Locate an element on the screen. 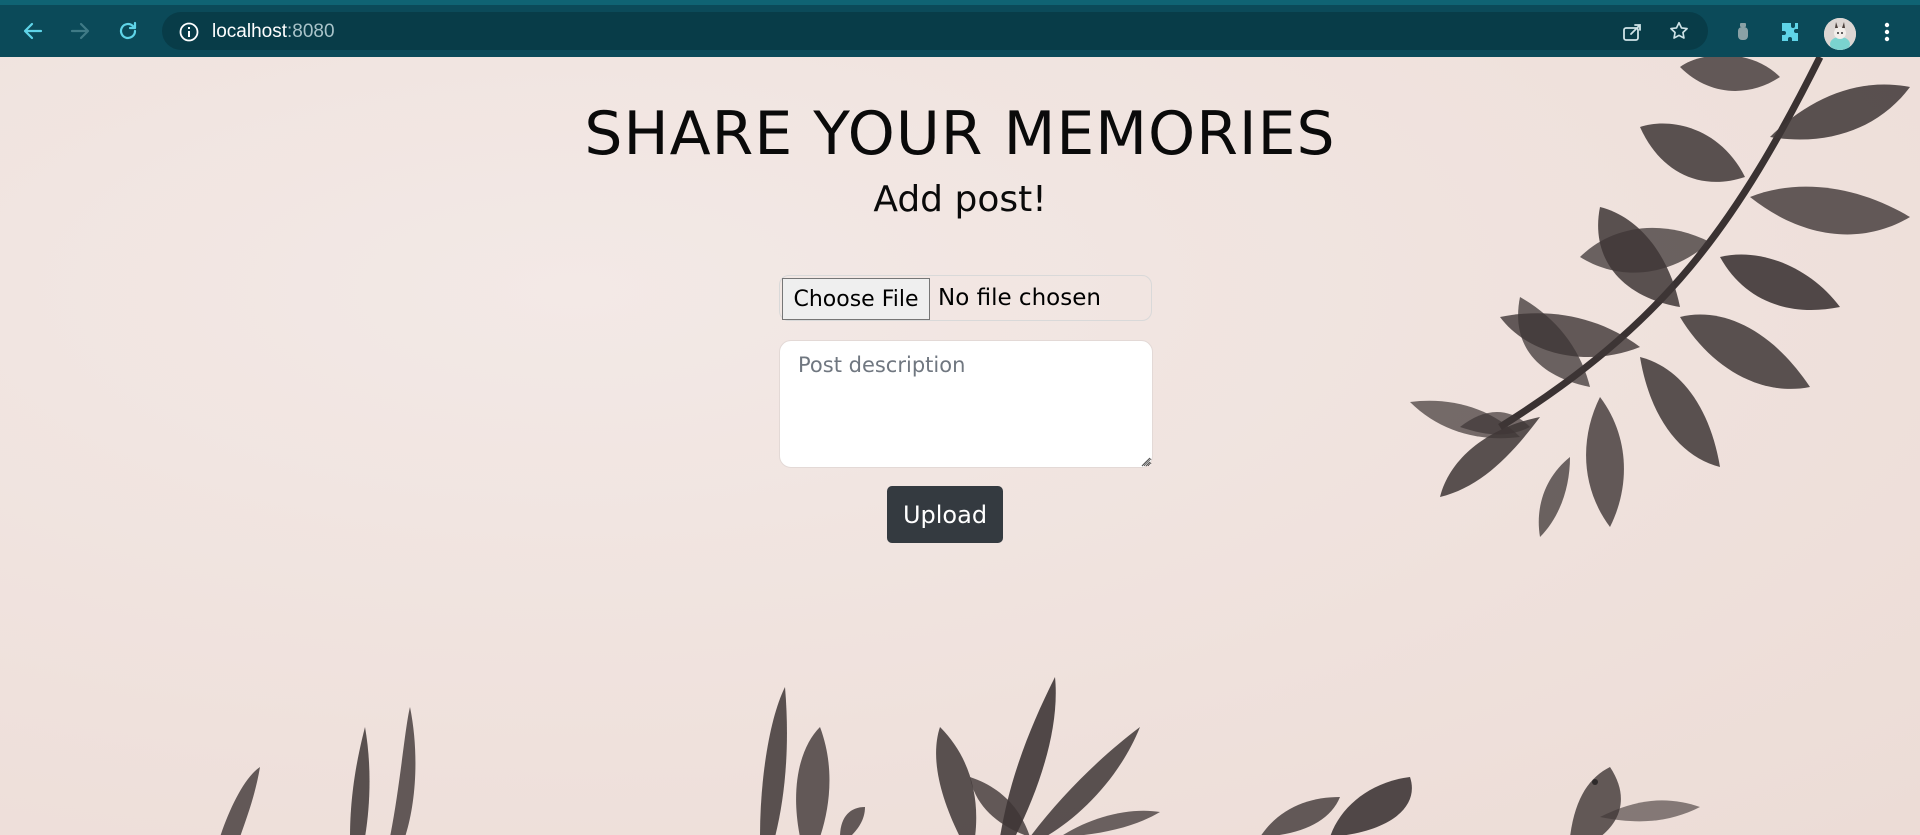 The width and height of the screenshot is (1920, 835). address-bar: localhost:8080 is located at coordinates (935, 31).